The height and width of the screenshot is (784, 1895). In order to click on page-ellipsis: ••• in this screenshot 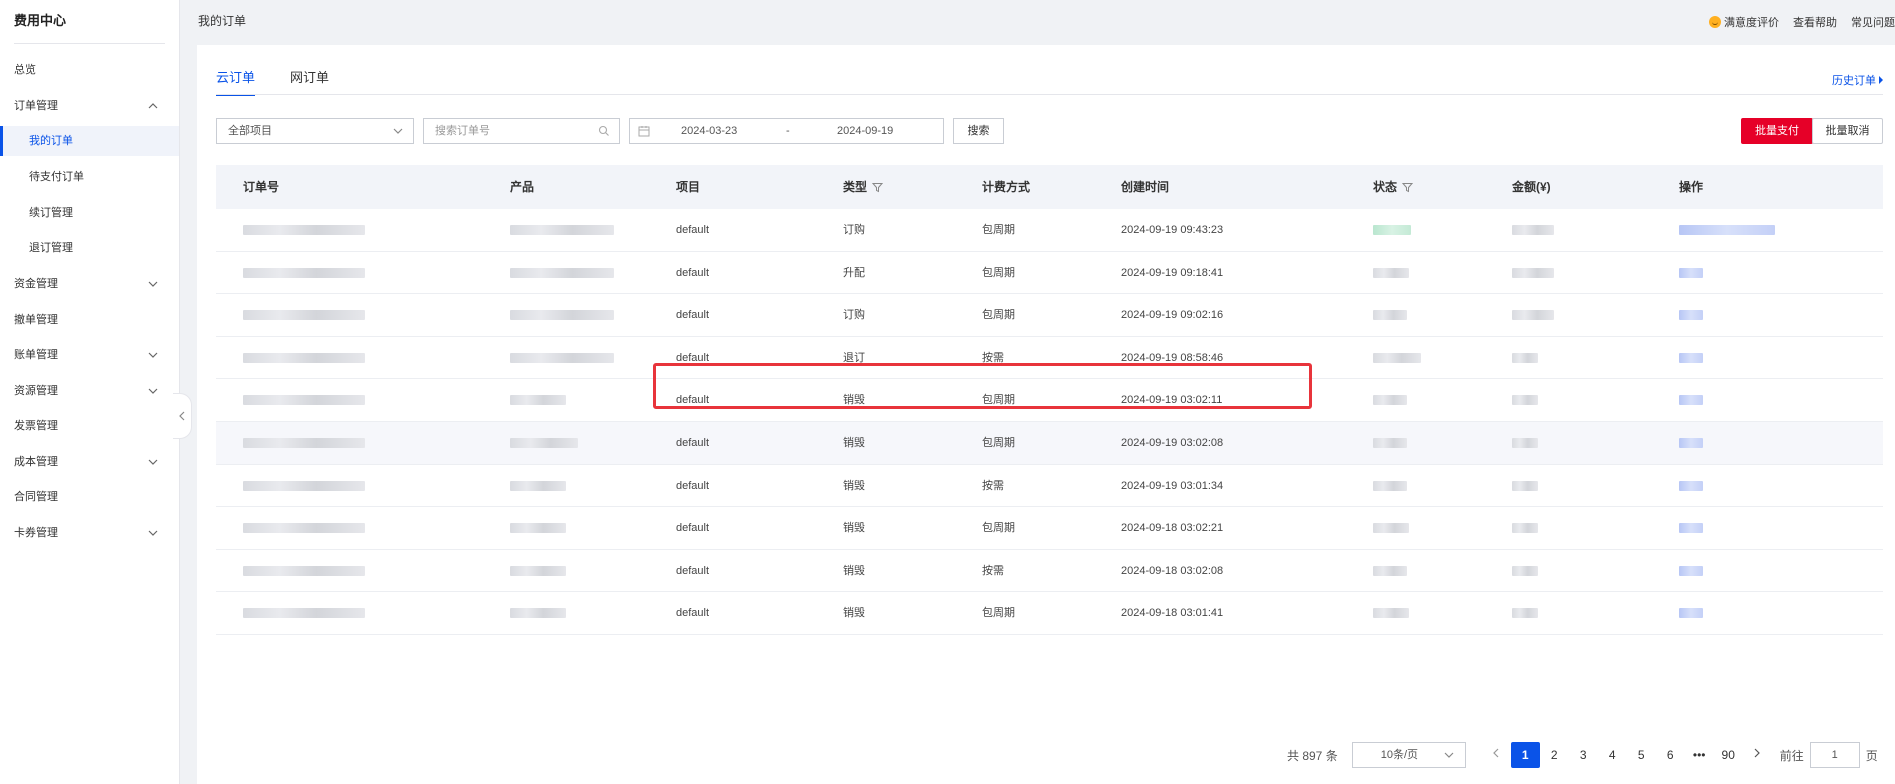, I will do `click(1699, 755)`.